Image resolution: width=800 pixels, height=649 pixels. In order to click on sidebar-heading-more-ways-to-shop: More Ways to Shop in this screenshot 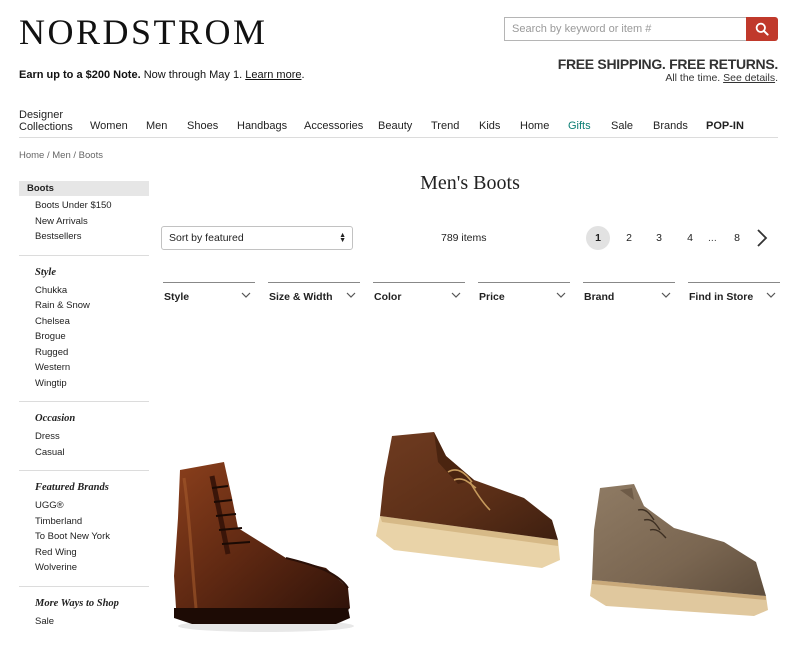, I will do `click(77, 603)`.